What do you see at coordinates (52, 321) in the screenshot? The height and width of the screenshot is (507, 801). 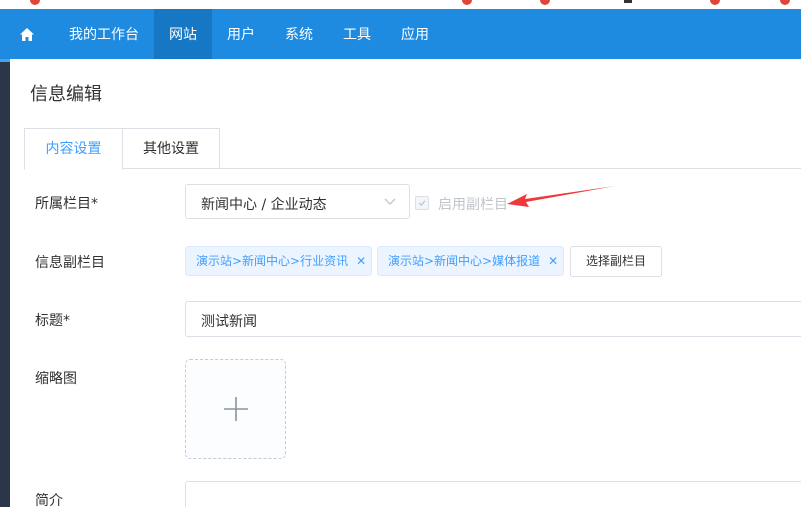 I see `title-label: 标题*` at bounding box center [52, 321].